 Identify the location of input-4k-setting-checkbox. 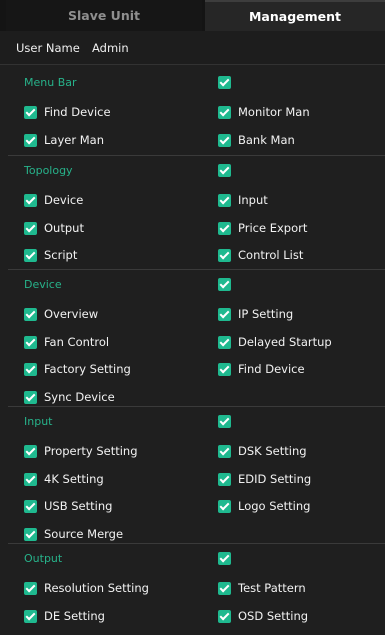
(30, 479).